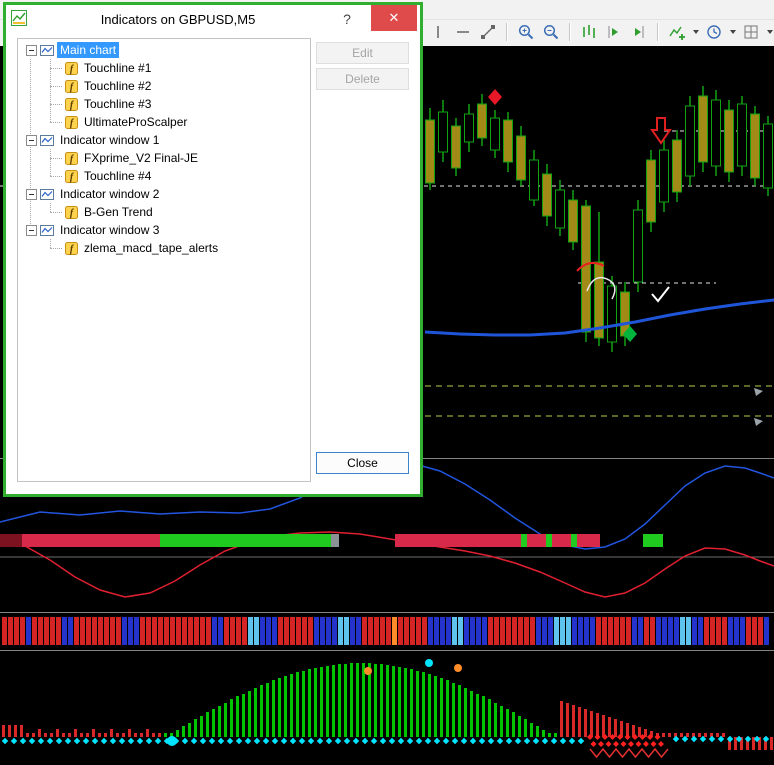  I want to click on tree-item-label: Touchline #2, so click(118, 86).